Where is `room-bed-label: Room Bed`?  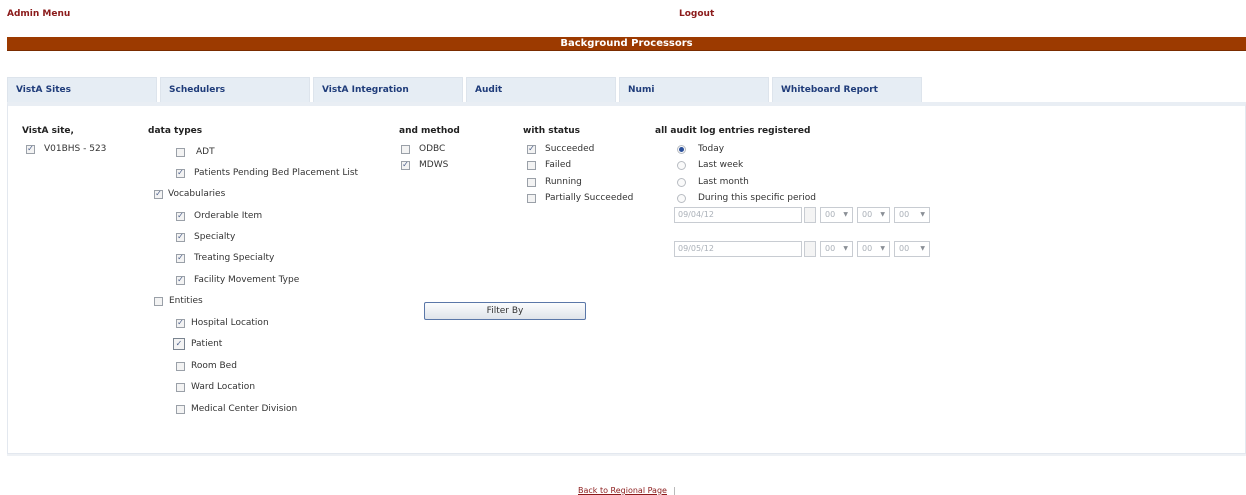 room-bed-label: Room Bed is located at coordinates (214, 366).